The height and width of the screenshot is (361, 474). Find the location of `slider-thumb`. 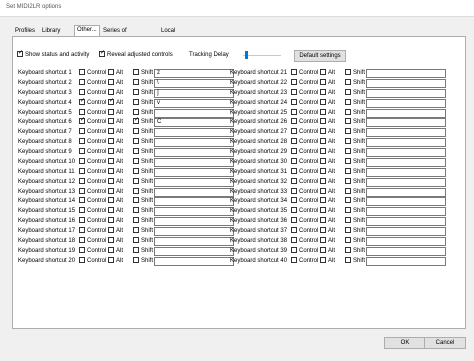

slider-thumb is located at coordinates (246, 55).